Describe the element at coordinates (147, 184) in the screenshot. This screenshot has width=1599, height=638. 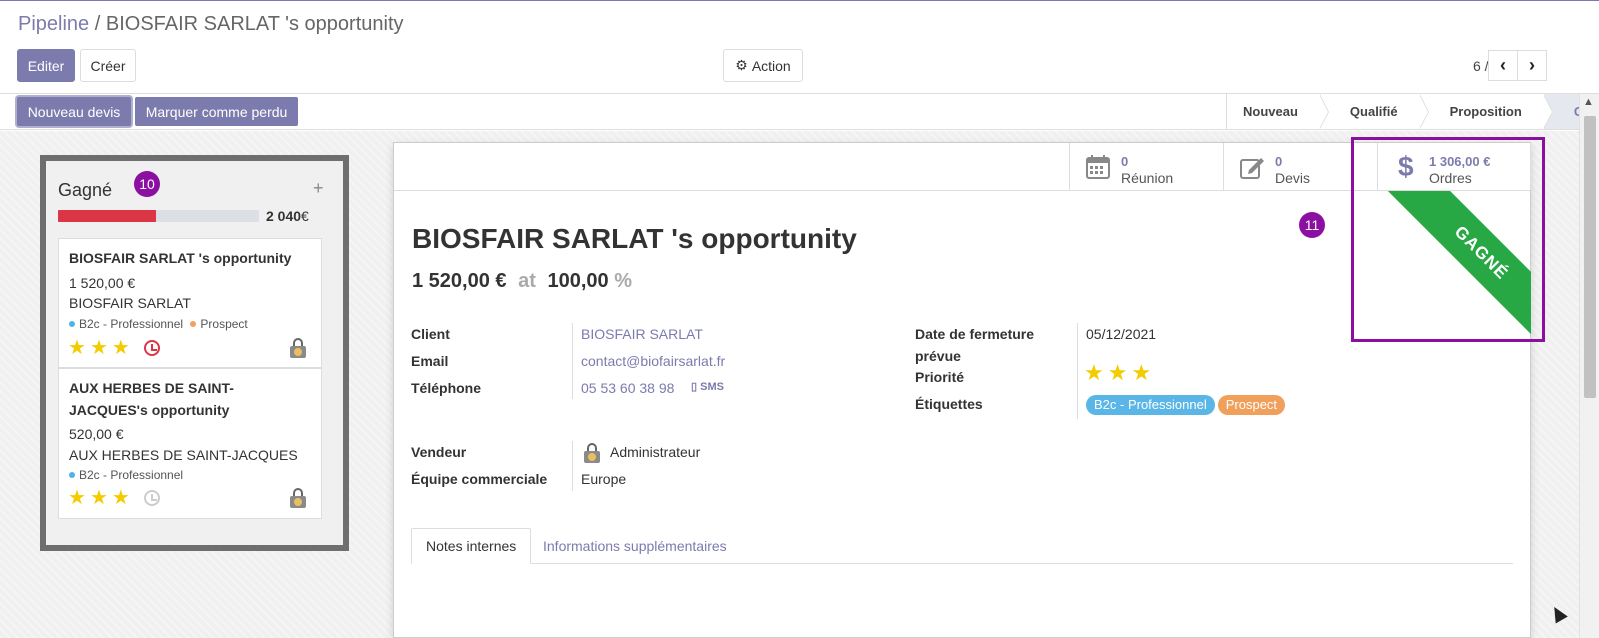
I see `callout-badge: 10` at that location.